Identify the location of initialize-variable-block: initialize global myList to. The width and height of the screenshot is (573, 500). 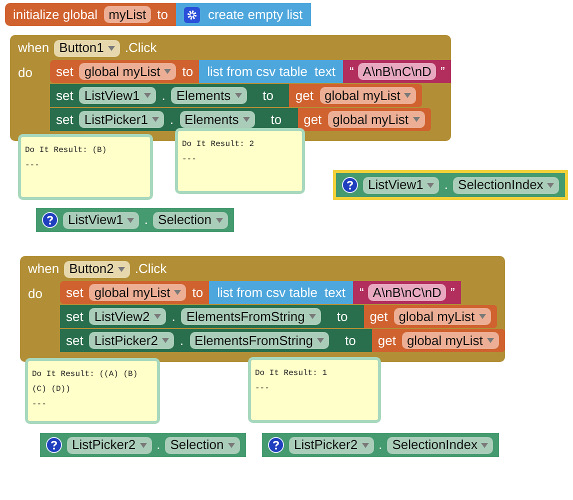
(90, 14).